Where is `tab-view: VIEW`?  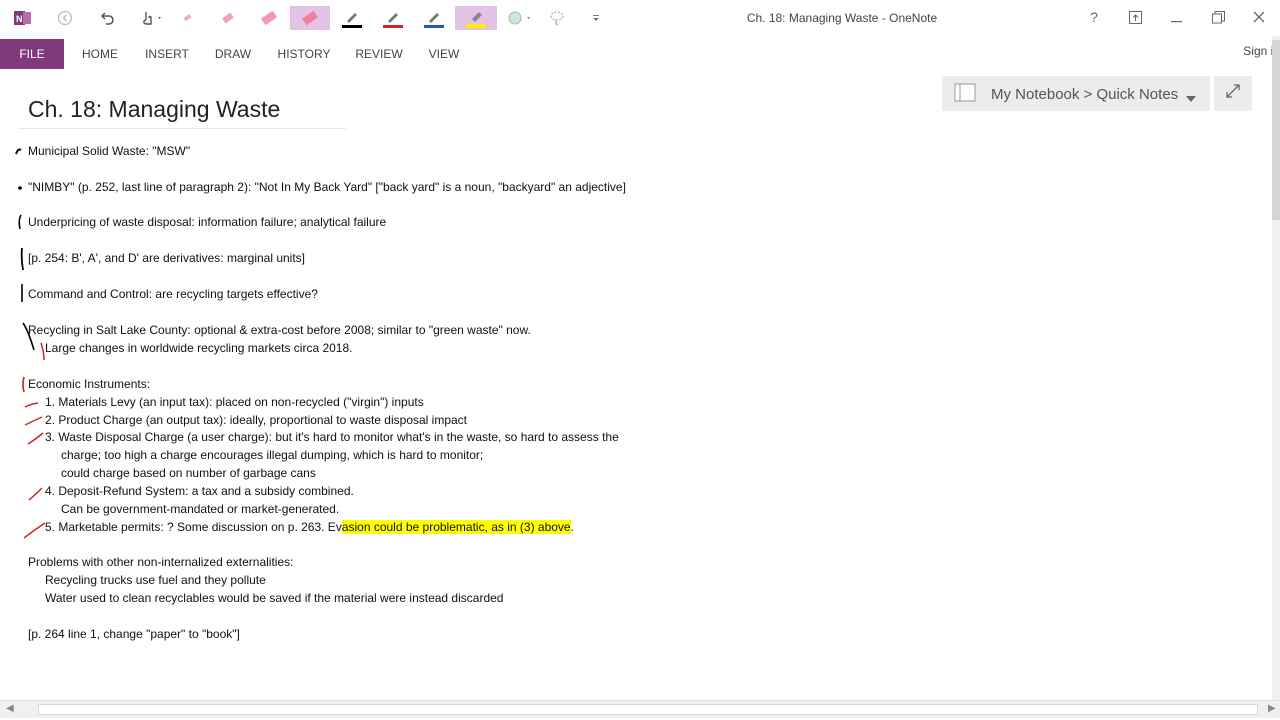 tab-view: VIEW is located at coordinates (444, 54).